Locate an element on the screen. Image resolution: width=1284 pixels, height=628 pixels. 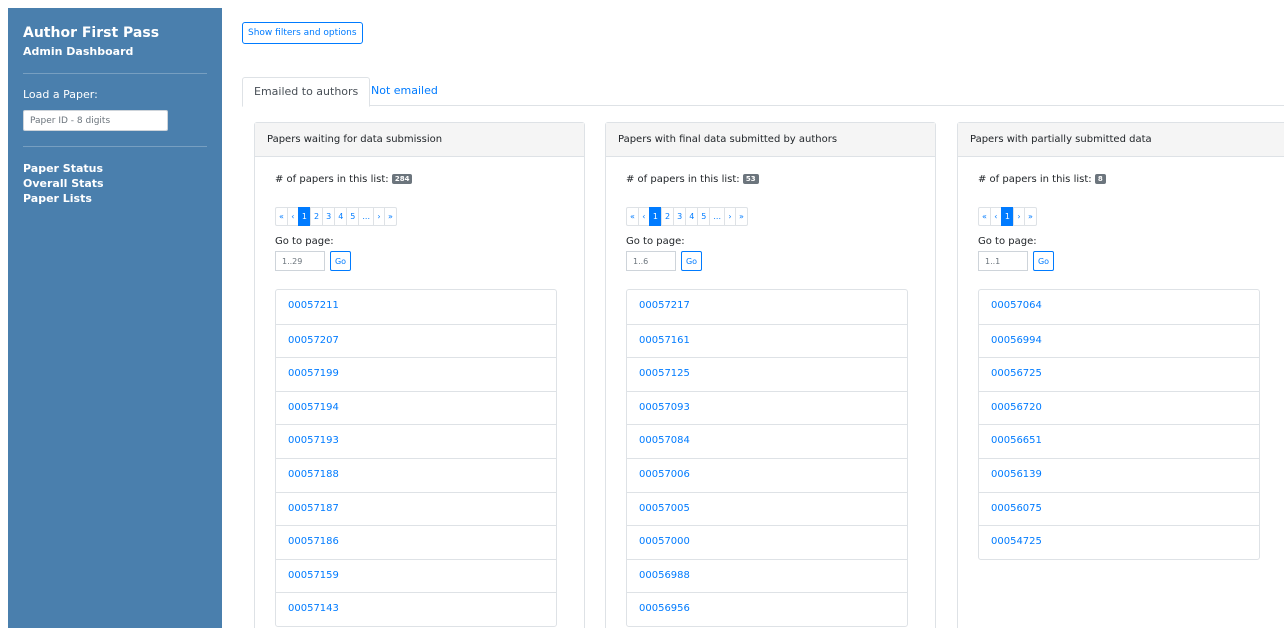
paper-link: 00057207 is located at coordinates (416, 340).